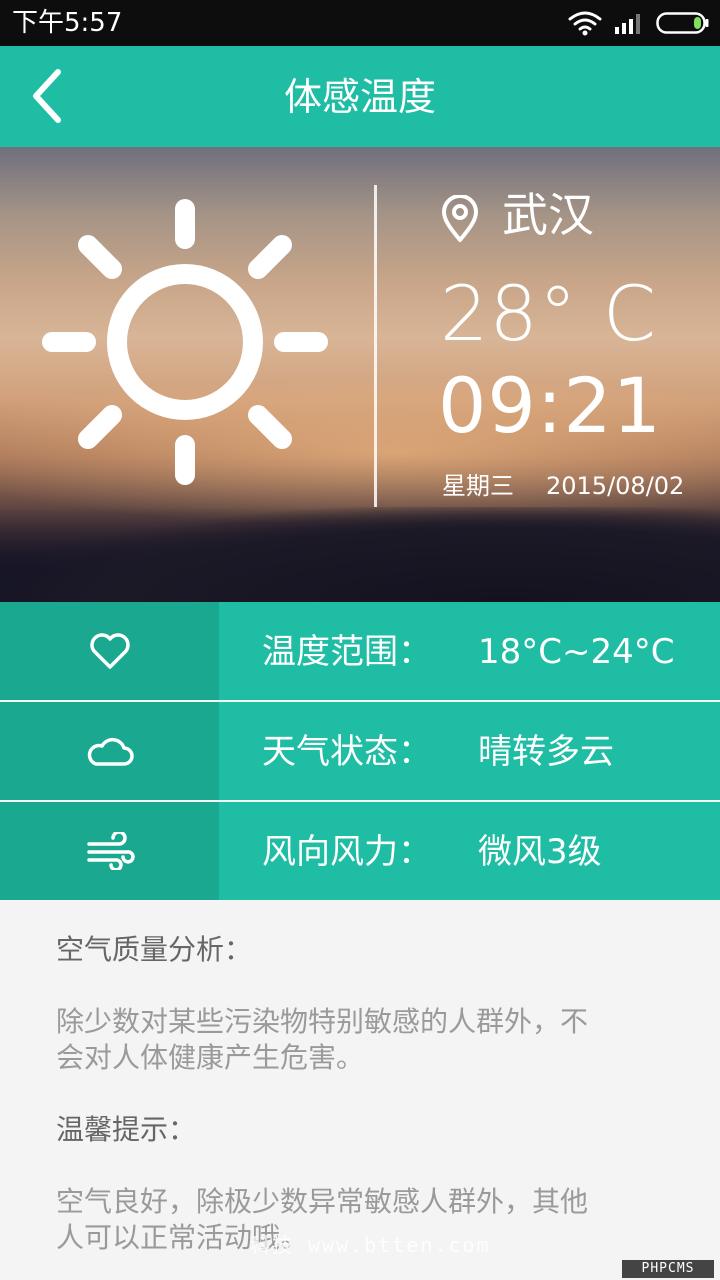 The width and height of the screenshot is (720, 1280). What do you see at coordinates (546, 752) in the screenshot?
I see `info-value: 晴转多云` at bounding box center [546, 752].